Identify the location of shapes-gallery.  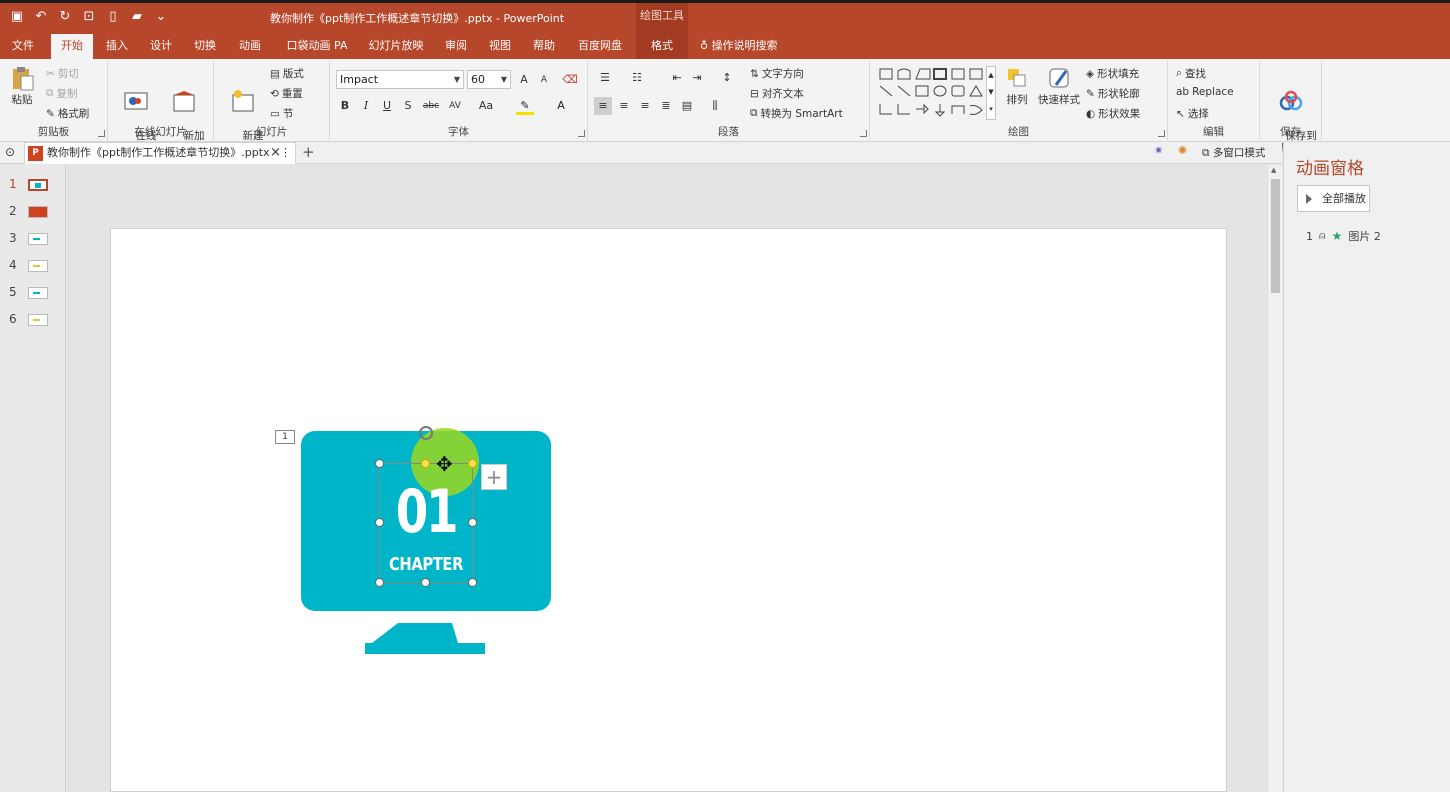
(934, 93).